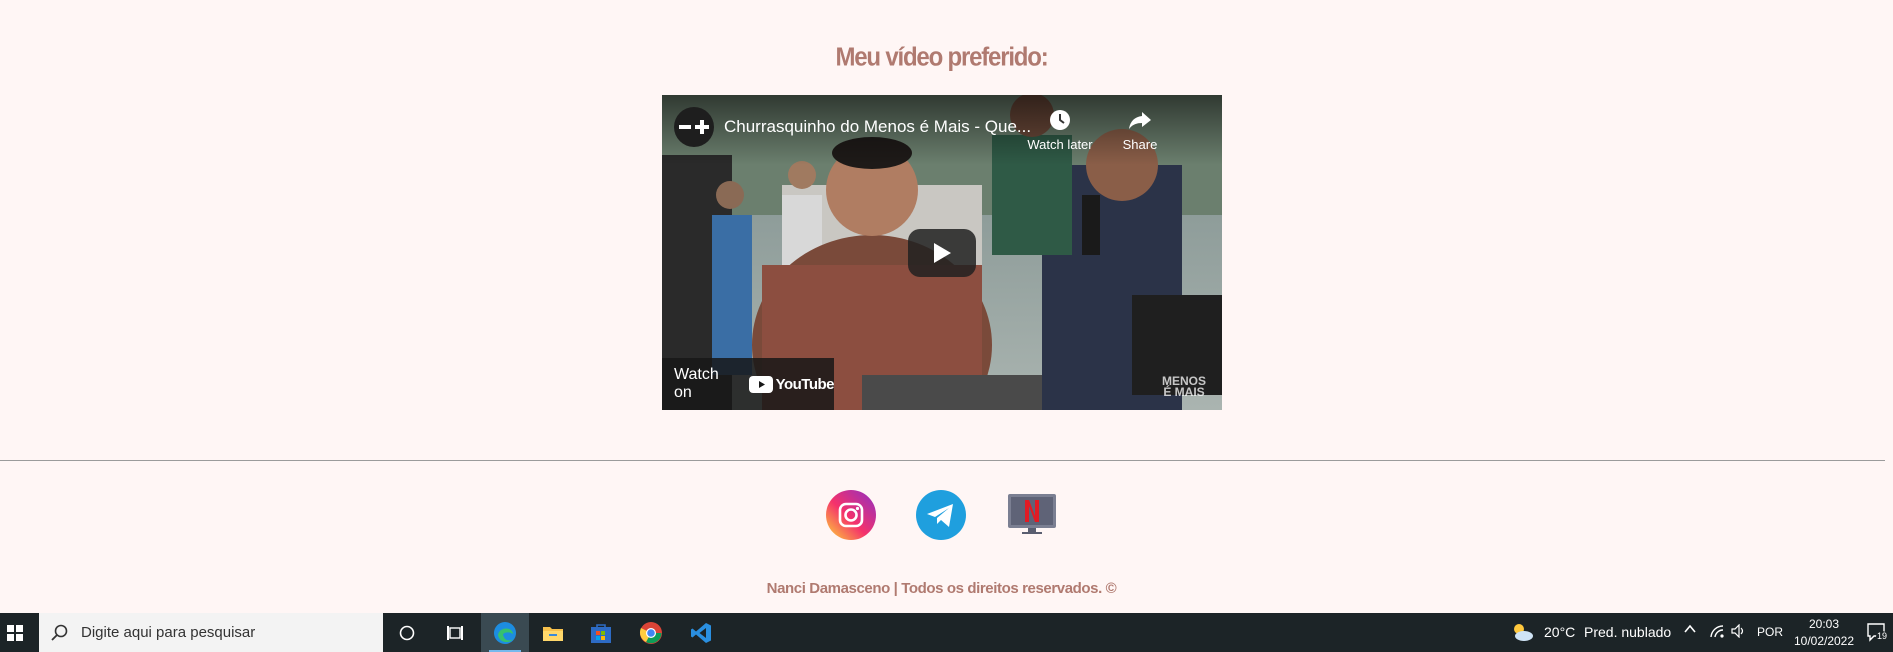 The height and width of the screenshot is (652, 1893). I want to click on search-placeholder: Digite aqui para pesquisar, so click(168, 632).